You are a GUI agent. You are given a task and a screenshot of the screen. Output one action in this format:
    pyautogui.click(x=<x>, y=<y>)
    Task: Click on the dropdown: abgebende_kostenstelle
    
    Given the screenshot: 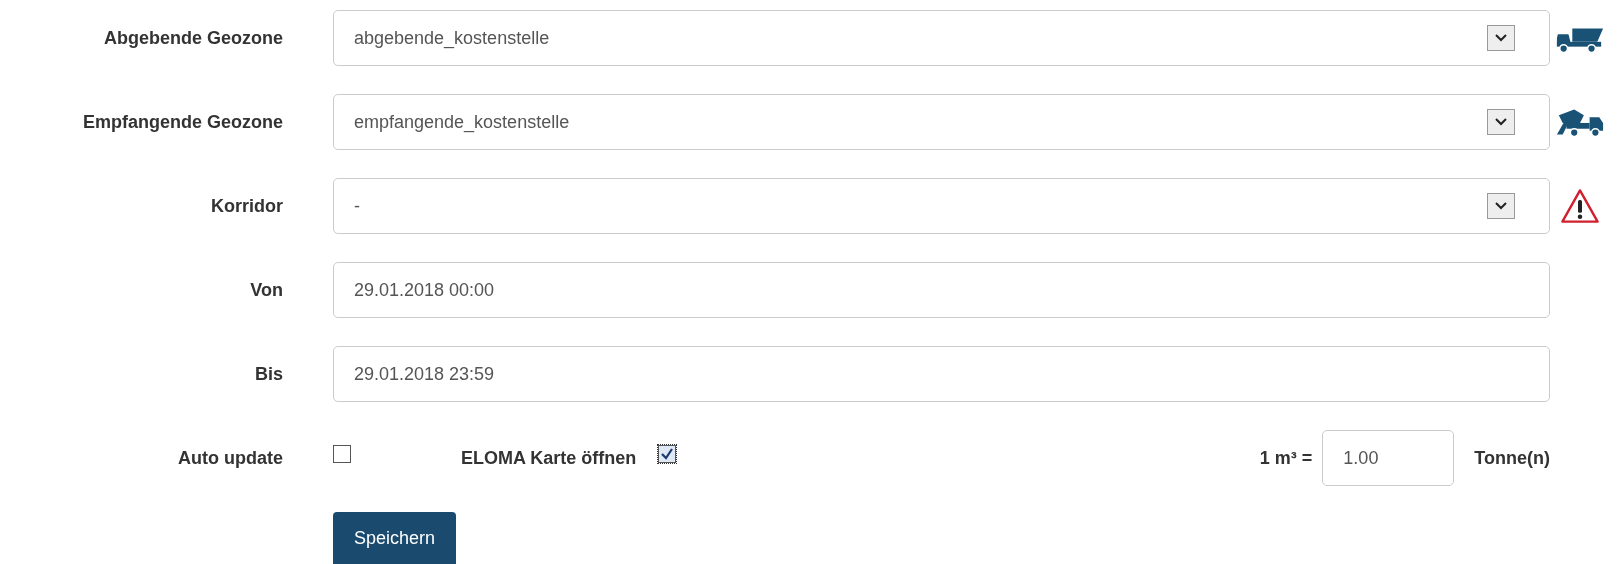 What is the action you would take?
    pyautogui.click(x=941, y=38)
    